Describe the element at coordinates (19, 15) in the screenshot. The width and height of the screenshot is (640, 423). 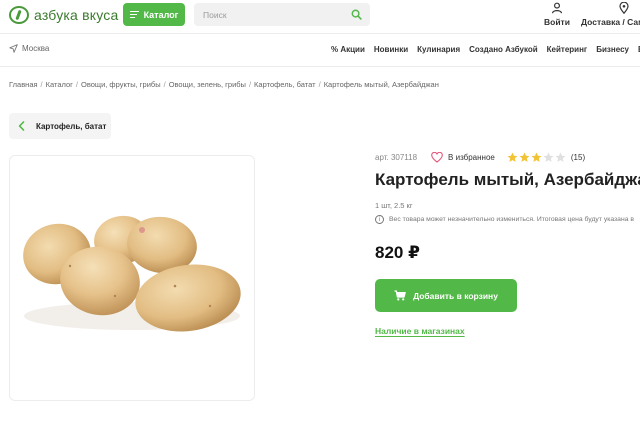
I see `logo-mark-icon` at that location.